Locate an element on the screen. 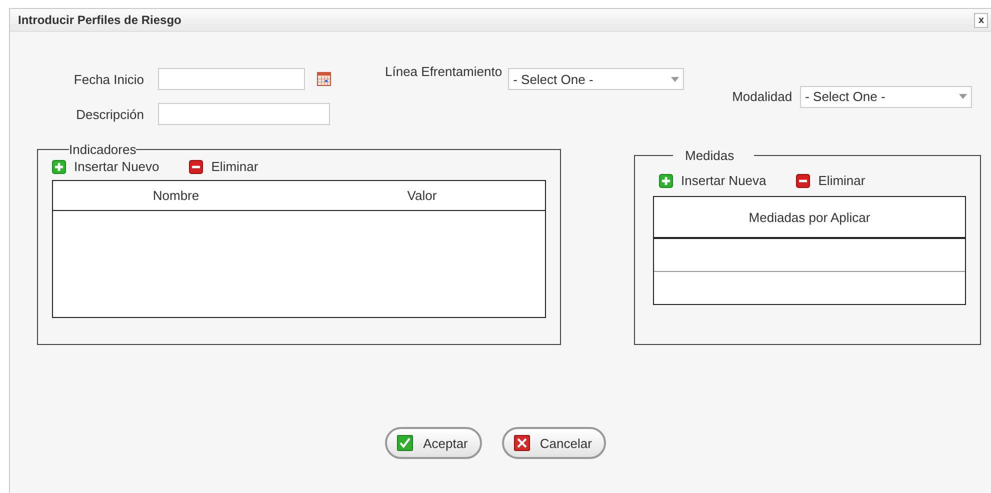 The height and width of the screenshot is (493, 991). field-label: Línea Efrentamiento is located at coordinates (443, 71).